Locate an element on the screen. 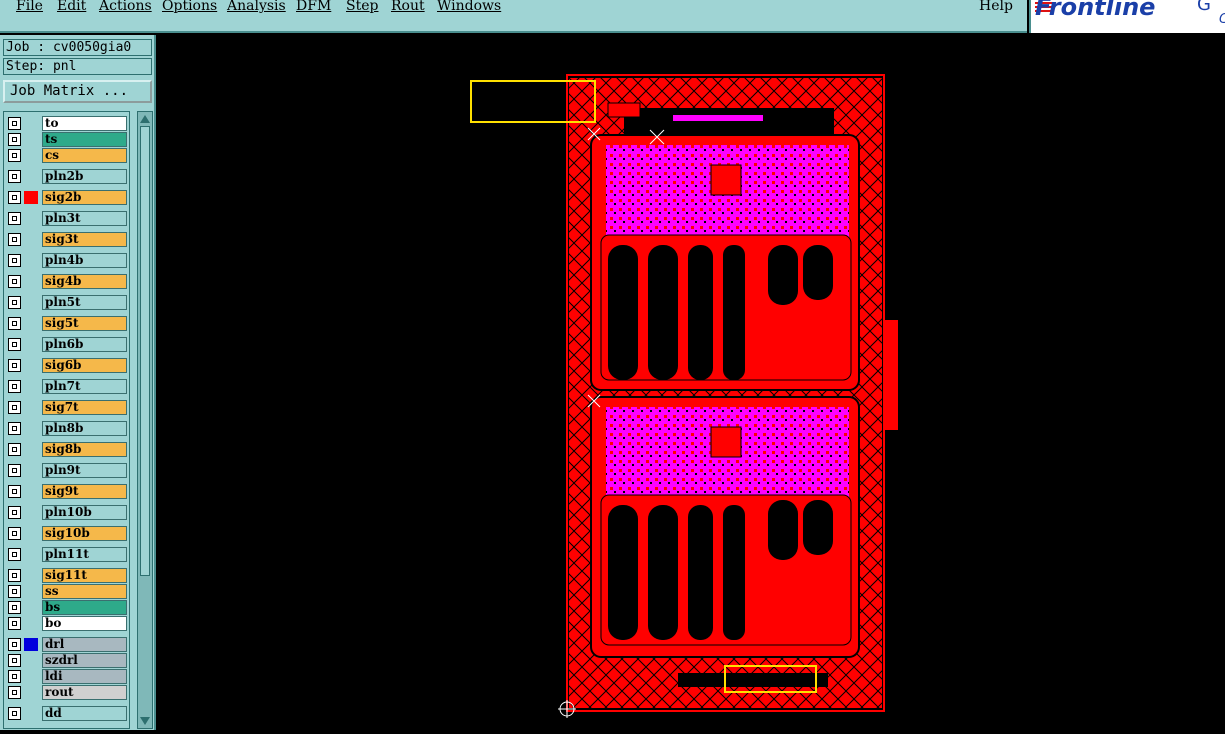 The width and height of the screenshot is (1225, 734). layer-row-pln11t: pln11t is located at coordinates (68, 554).